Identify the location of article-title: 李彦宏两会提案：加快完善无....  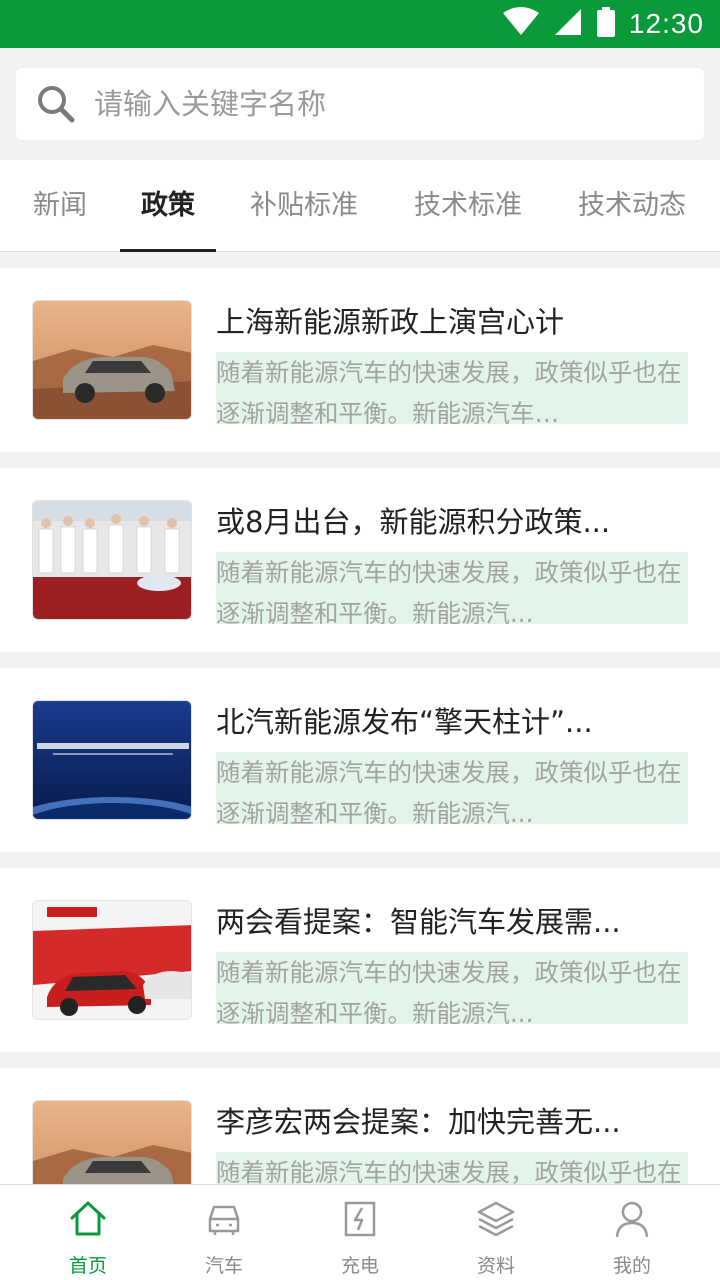
(418, 1122).